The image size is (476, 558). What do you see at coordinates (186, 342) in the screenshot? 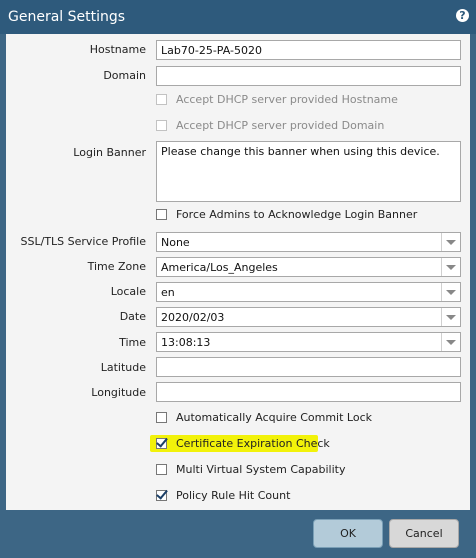
I see `time-value: 13:08:13` at bounding box center [186, 342].